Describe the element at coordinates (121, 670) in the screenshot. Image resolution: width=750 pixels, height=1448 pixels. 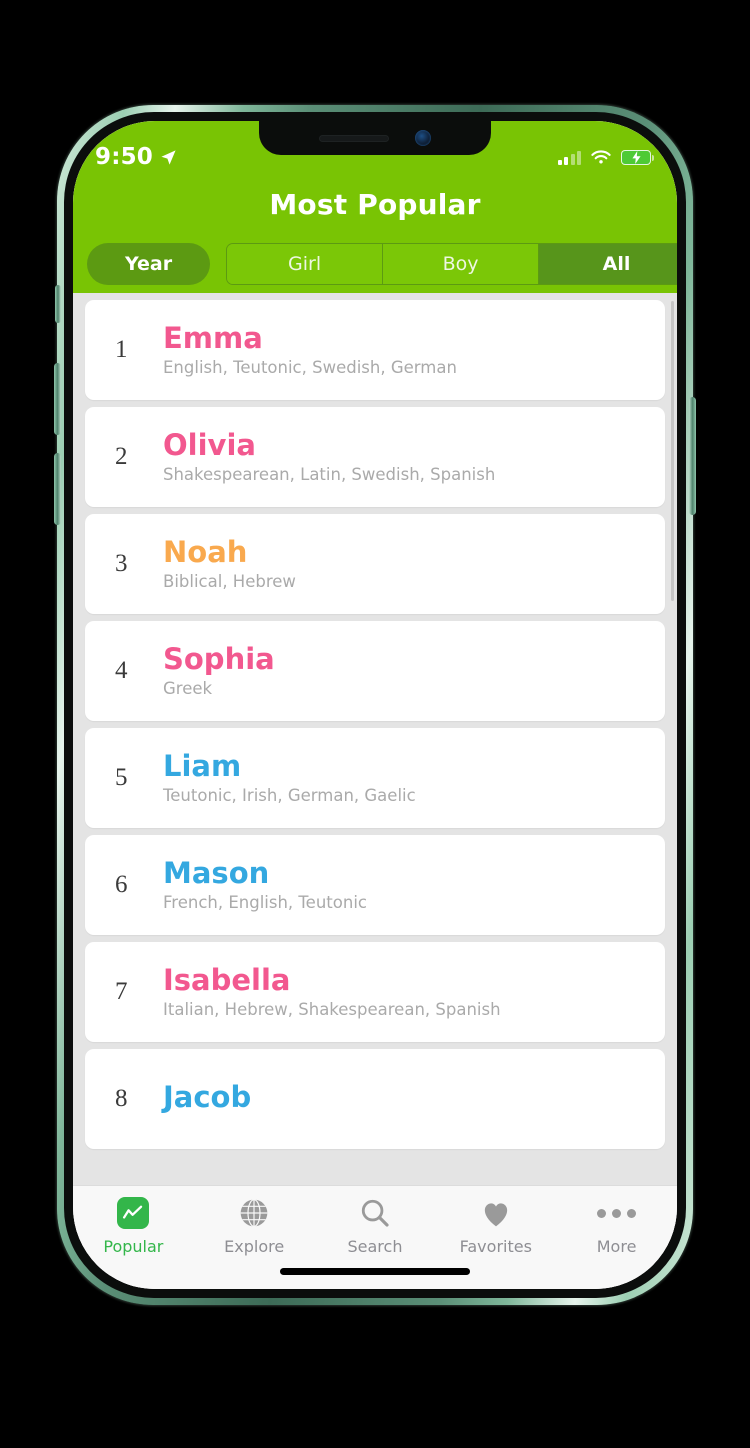
I see `name-rank: 4` at that location.